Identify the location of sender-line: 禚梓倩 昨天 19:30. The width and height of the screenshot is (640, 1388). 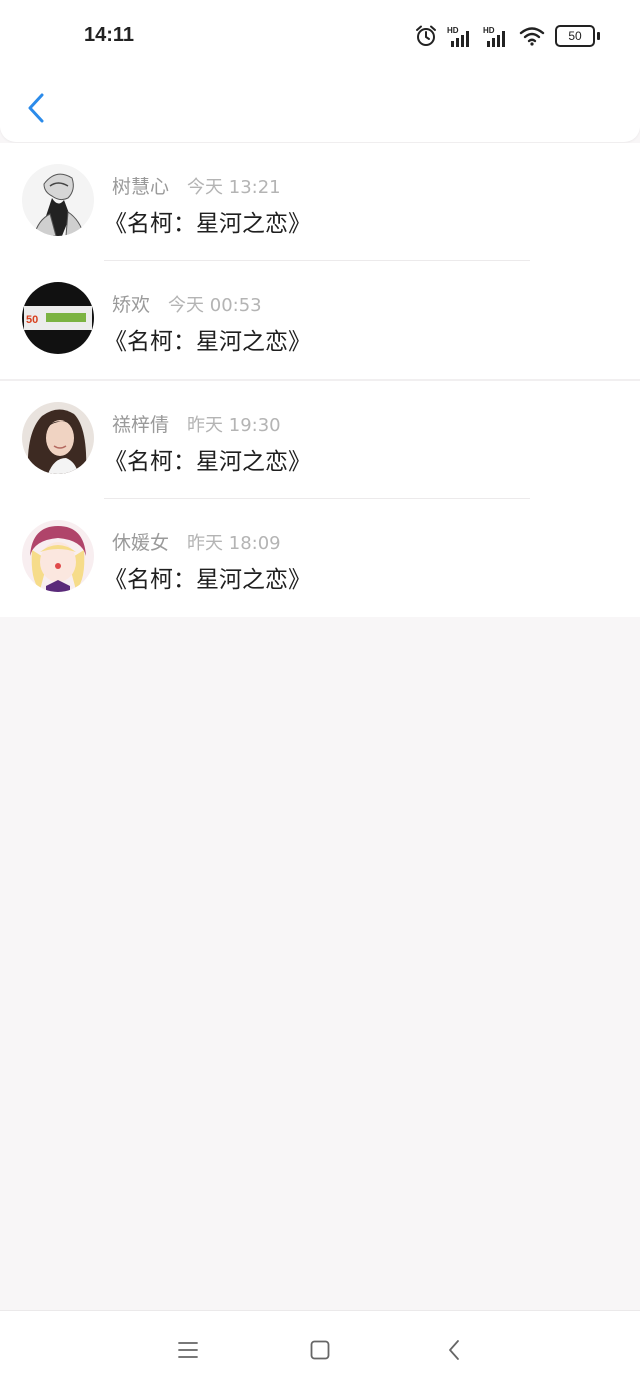
(196, 423).